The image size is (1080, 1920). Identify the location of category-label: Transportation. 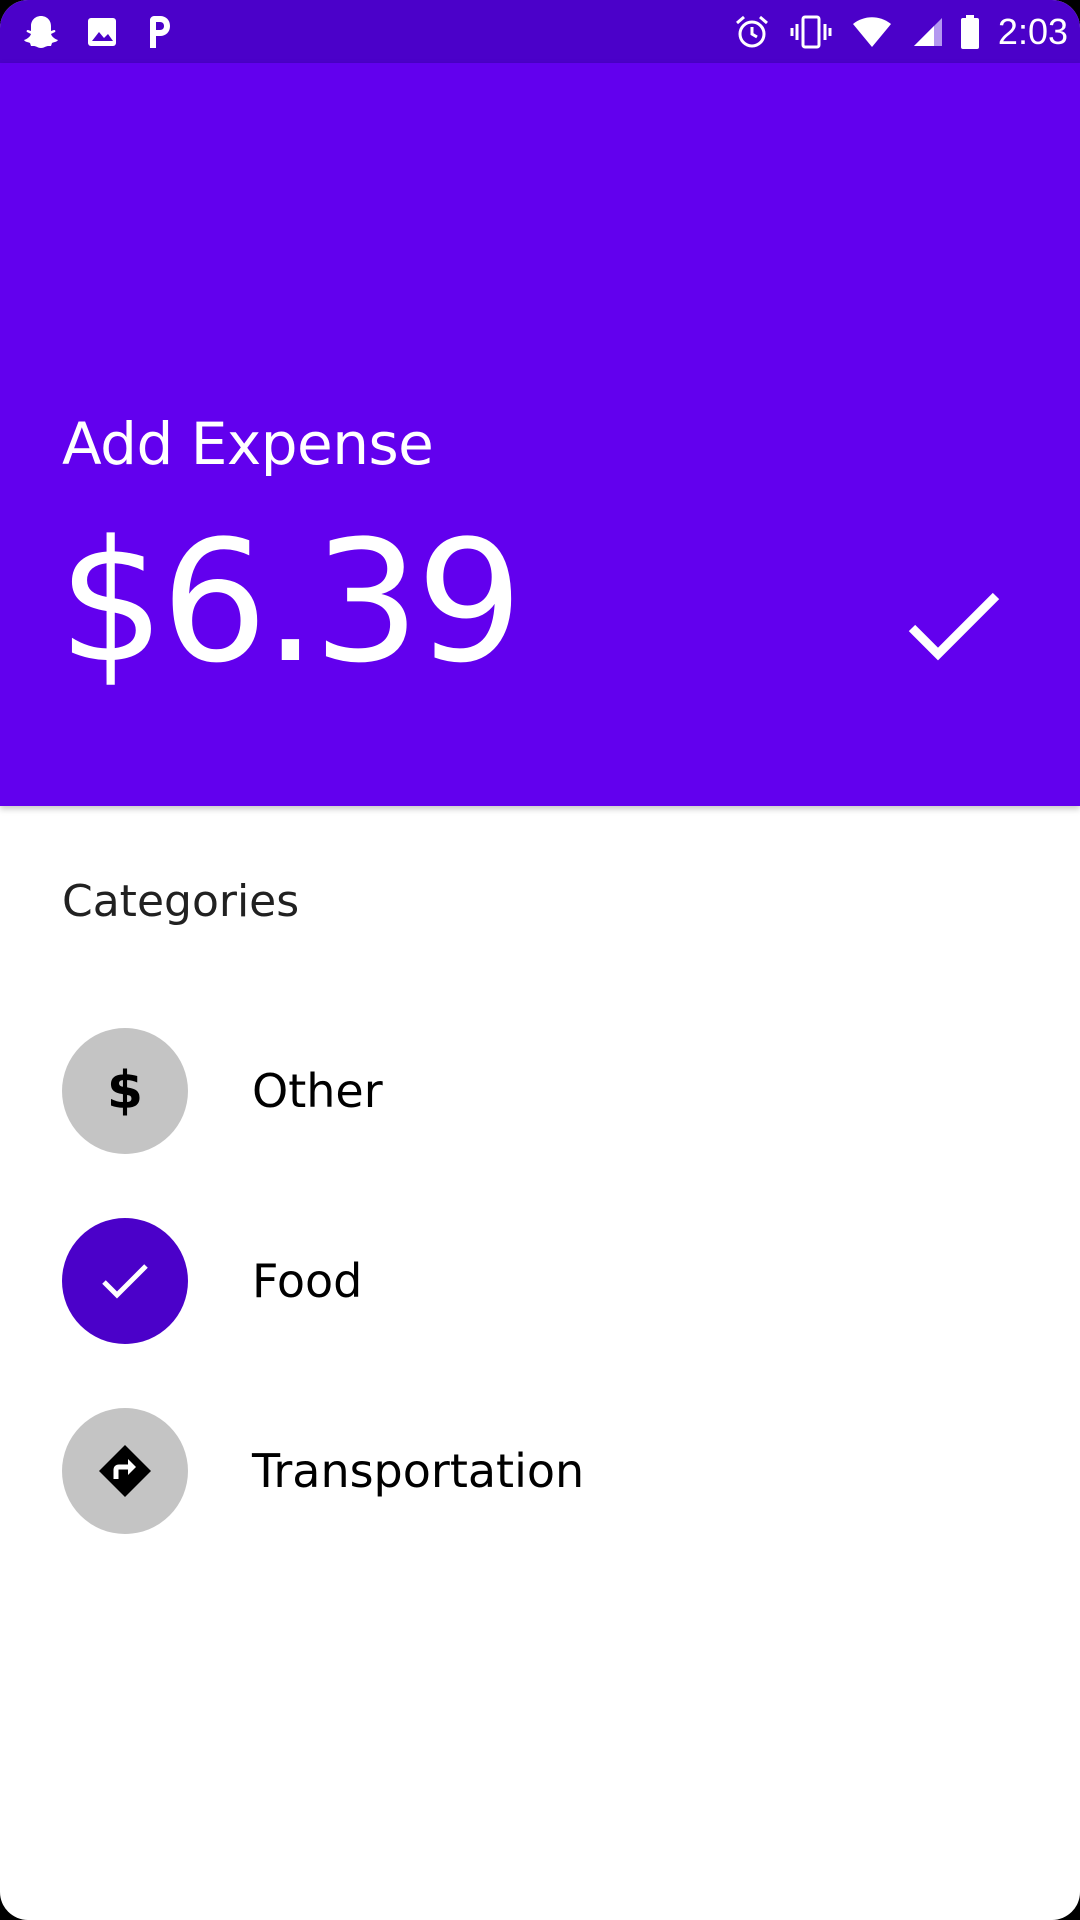
(418, 1471).